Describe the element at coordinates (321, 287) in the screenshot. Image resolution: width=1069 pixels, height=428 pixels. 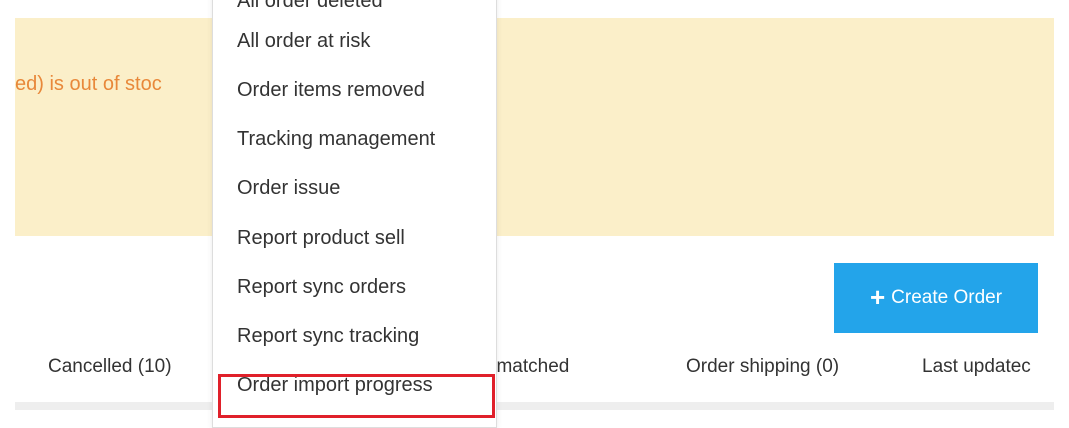
I see `menu-item-report-sync-orders: Report sync orders` at that location.